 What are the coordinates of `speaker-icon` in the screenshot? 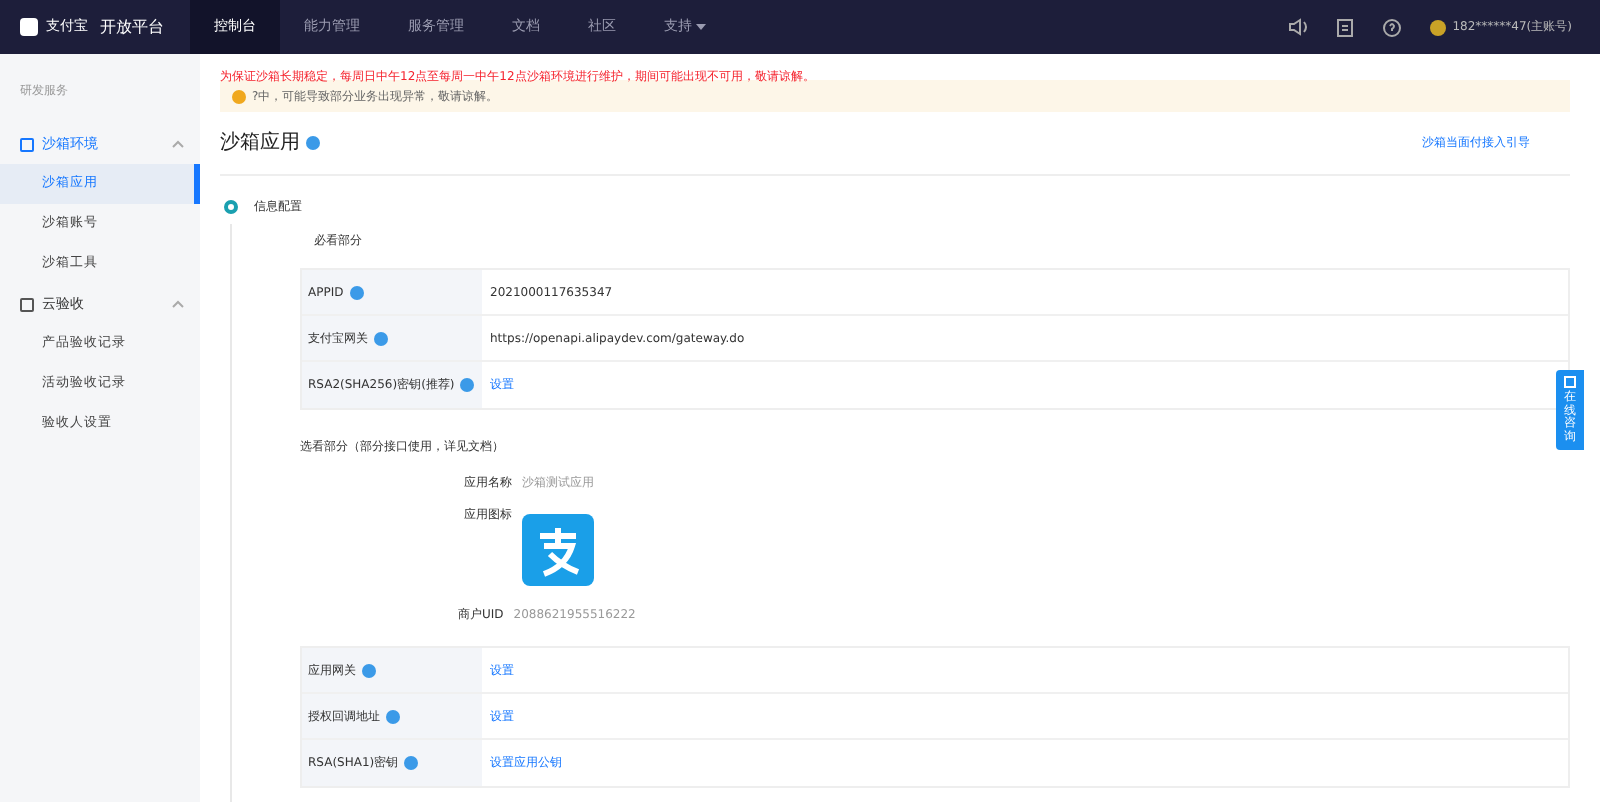 It's located at (1298, 27).